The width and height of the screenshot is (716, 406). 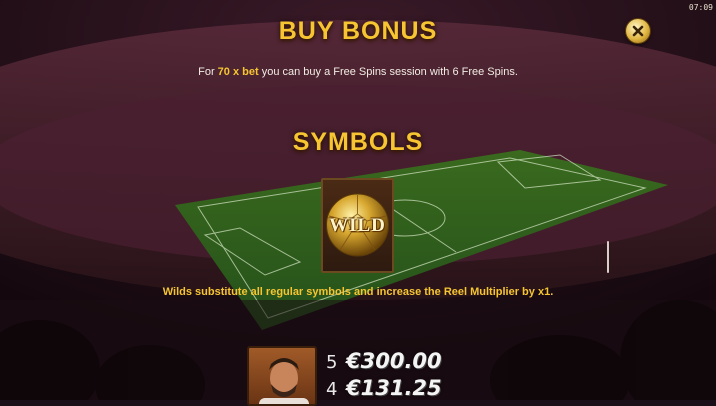 I want to click on buy-bonus-title: BUY BONUS, so click(x=358, y=31).